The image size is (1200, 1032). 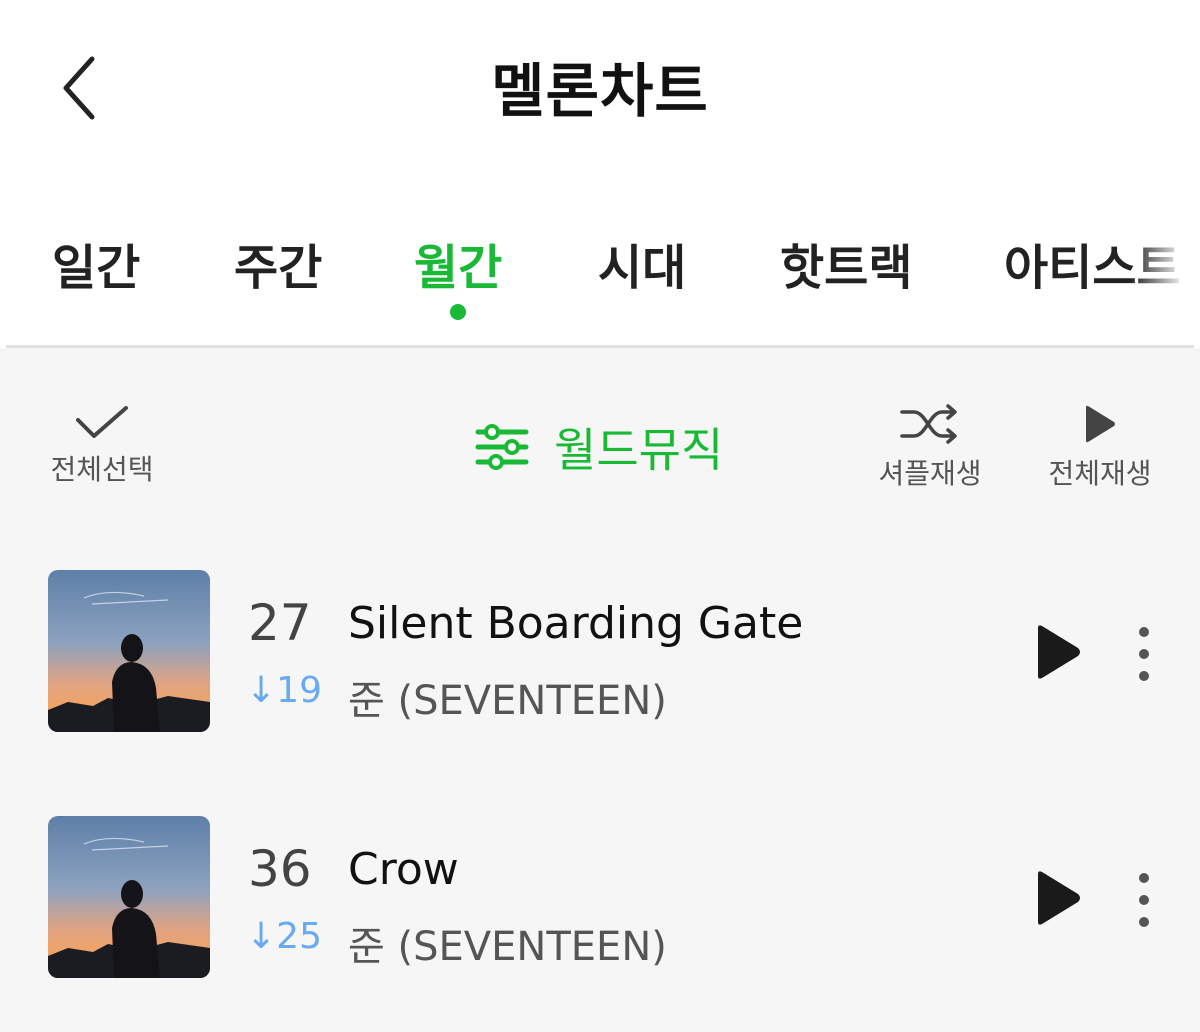 What do you see at coordinates (102, 445) in the screenshot?
I see `select-all-button: 전체선택` at bounding box center [102, 445].